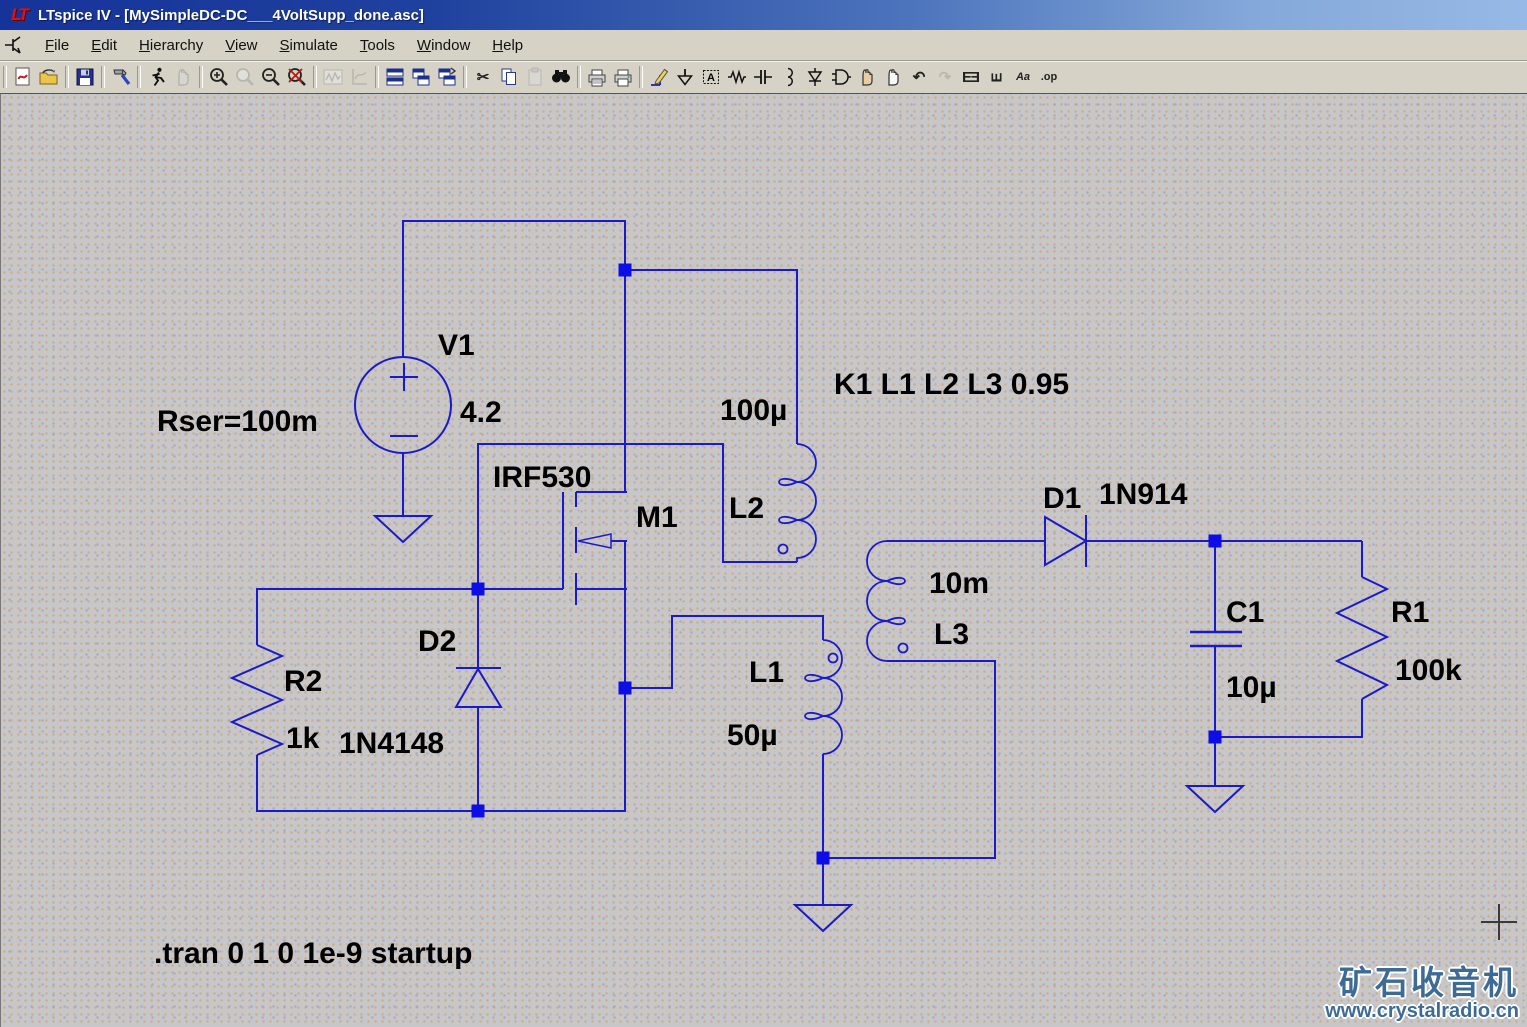 The image size is (1527, 1027). I want to click on text-icon: Aa, so click(1023, 76).